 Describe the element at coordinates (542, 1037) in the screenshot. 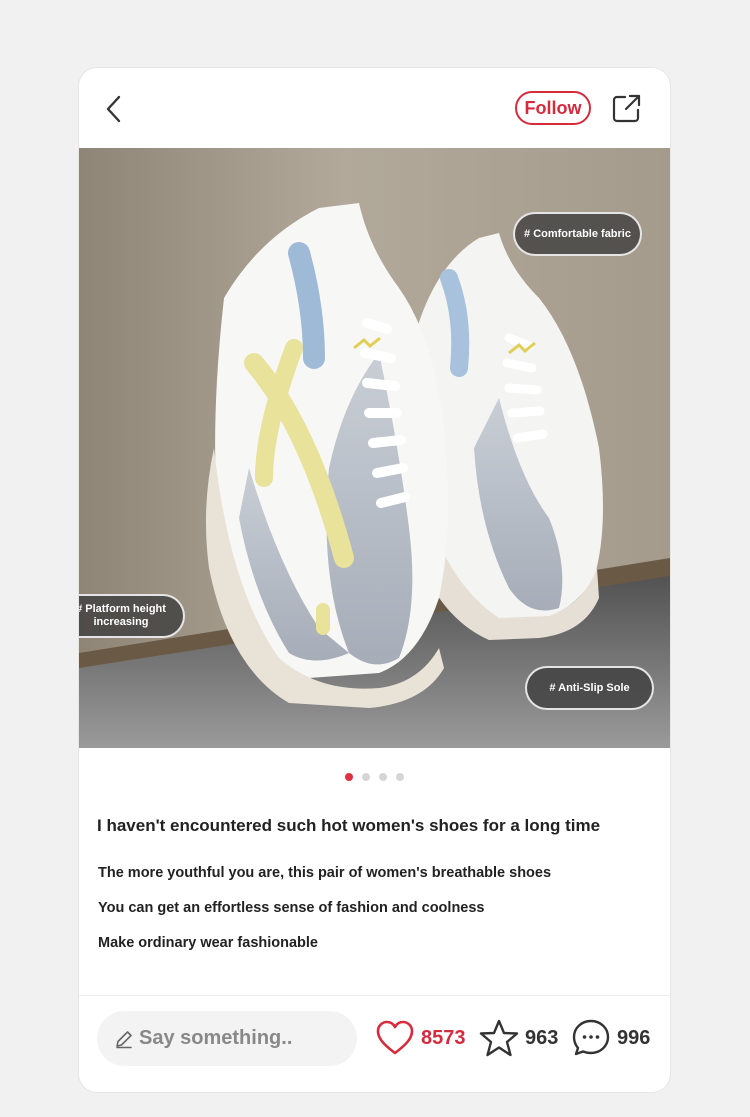

I see `favorite-count: 963` at that location.